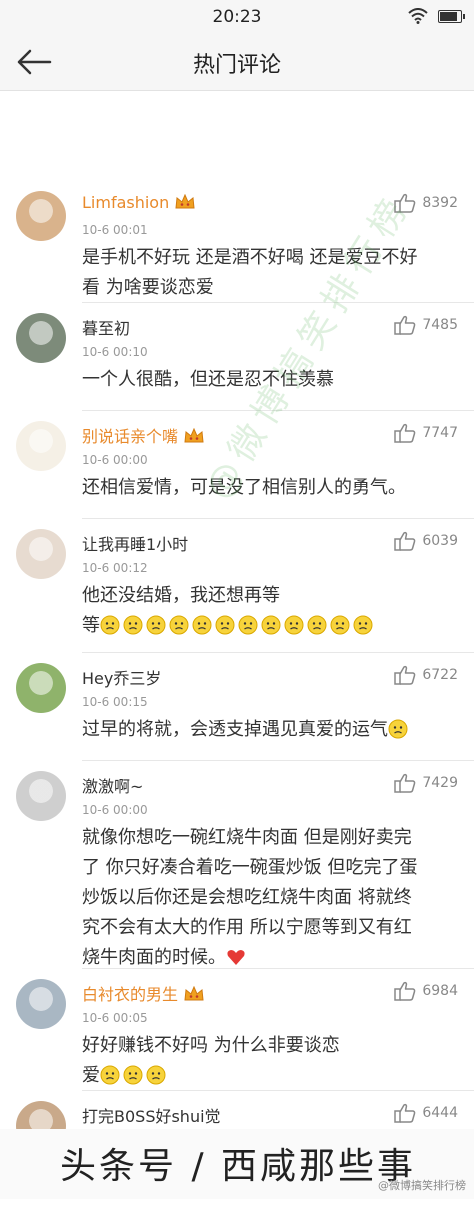 The height and width of the screenshot is (1207, 474). I want to click on comment-text: 是手机不好玩 还是酒不好喝 还是爱豆不好看 为啥要谈恋爱, so click(266, 273).